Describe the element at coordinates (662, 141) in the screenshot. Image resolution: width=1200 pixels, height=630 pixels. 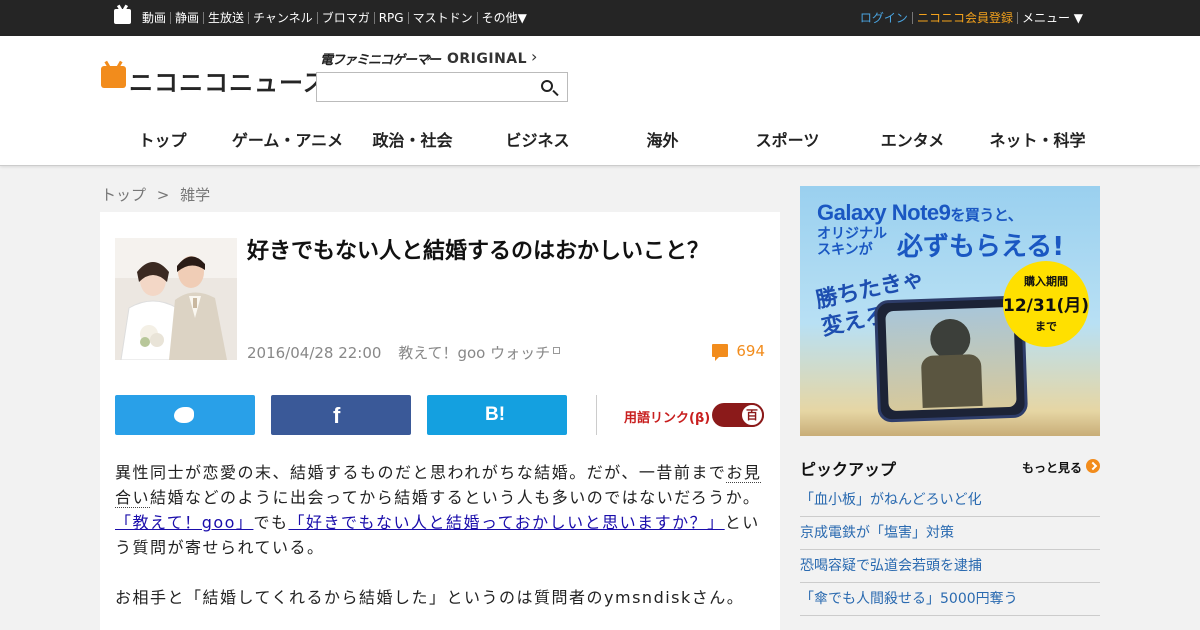
I see `category-tab-overseas: 海外` at that location.